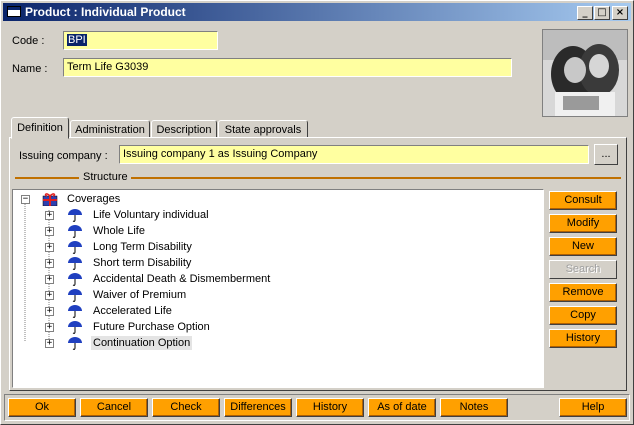  I want to click on tab-description: Description, so click(184, 129).